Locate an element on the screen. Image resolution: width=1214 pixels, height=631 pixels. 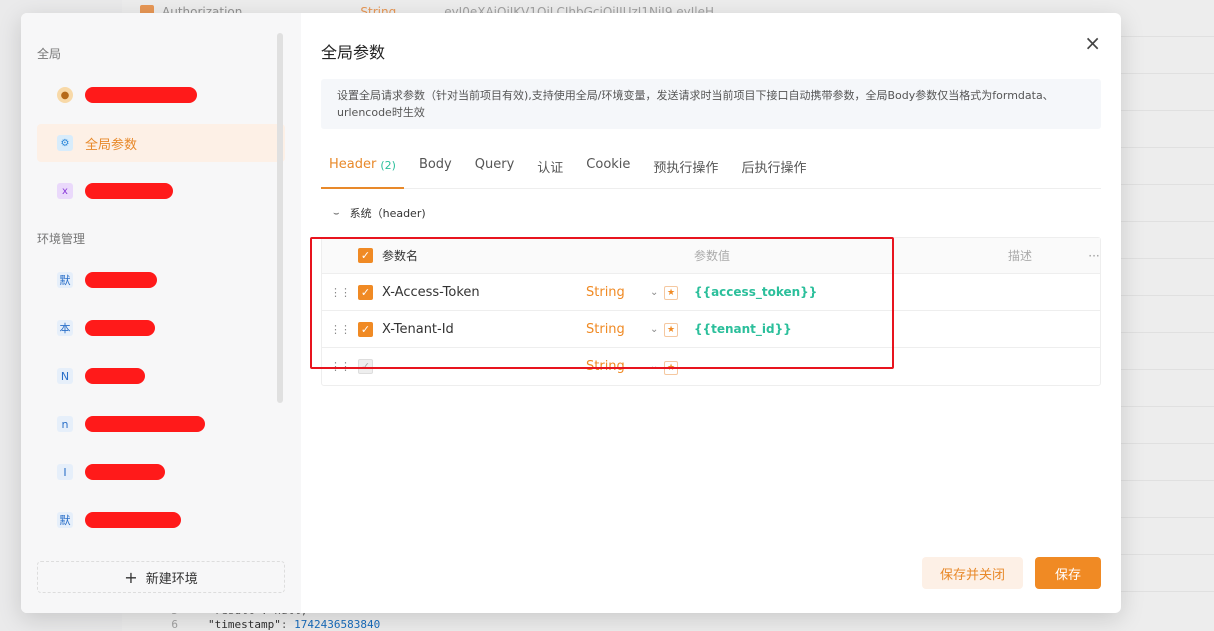
modal-footer: 保存并关闭 保存 is located at coordinates (1011, 573).